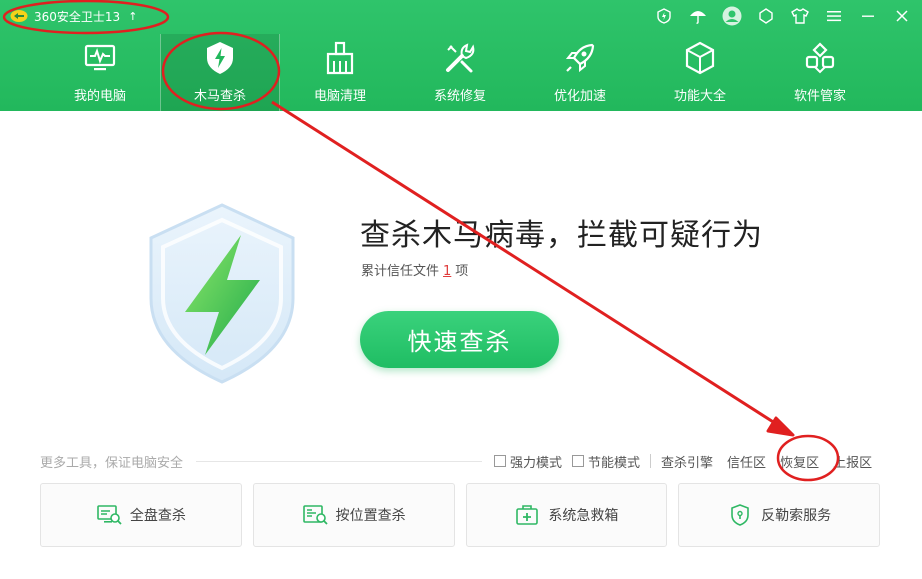 The image size is (922, 579). Describe the element at coordinates (780, 426) in the screenshot. I see `annotation-arrowhead` at that location.